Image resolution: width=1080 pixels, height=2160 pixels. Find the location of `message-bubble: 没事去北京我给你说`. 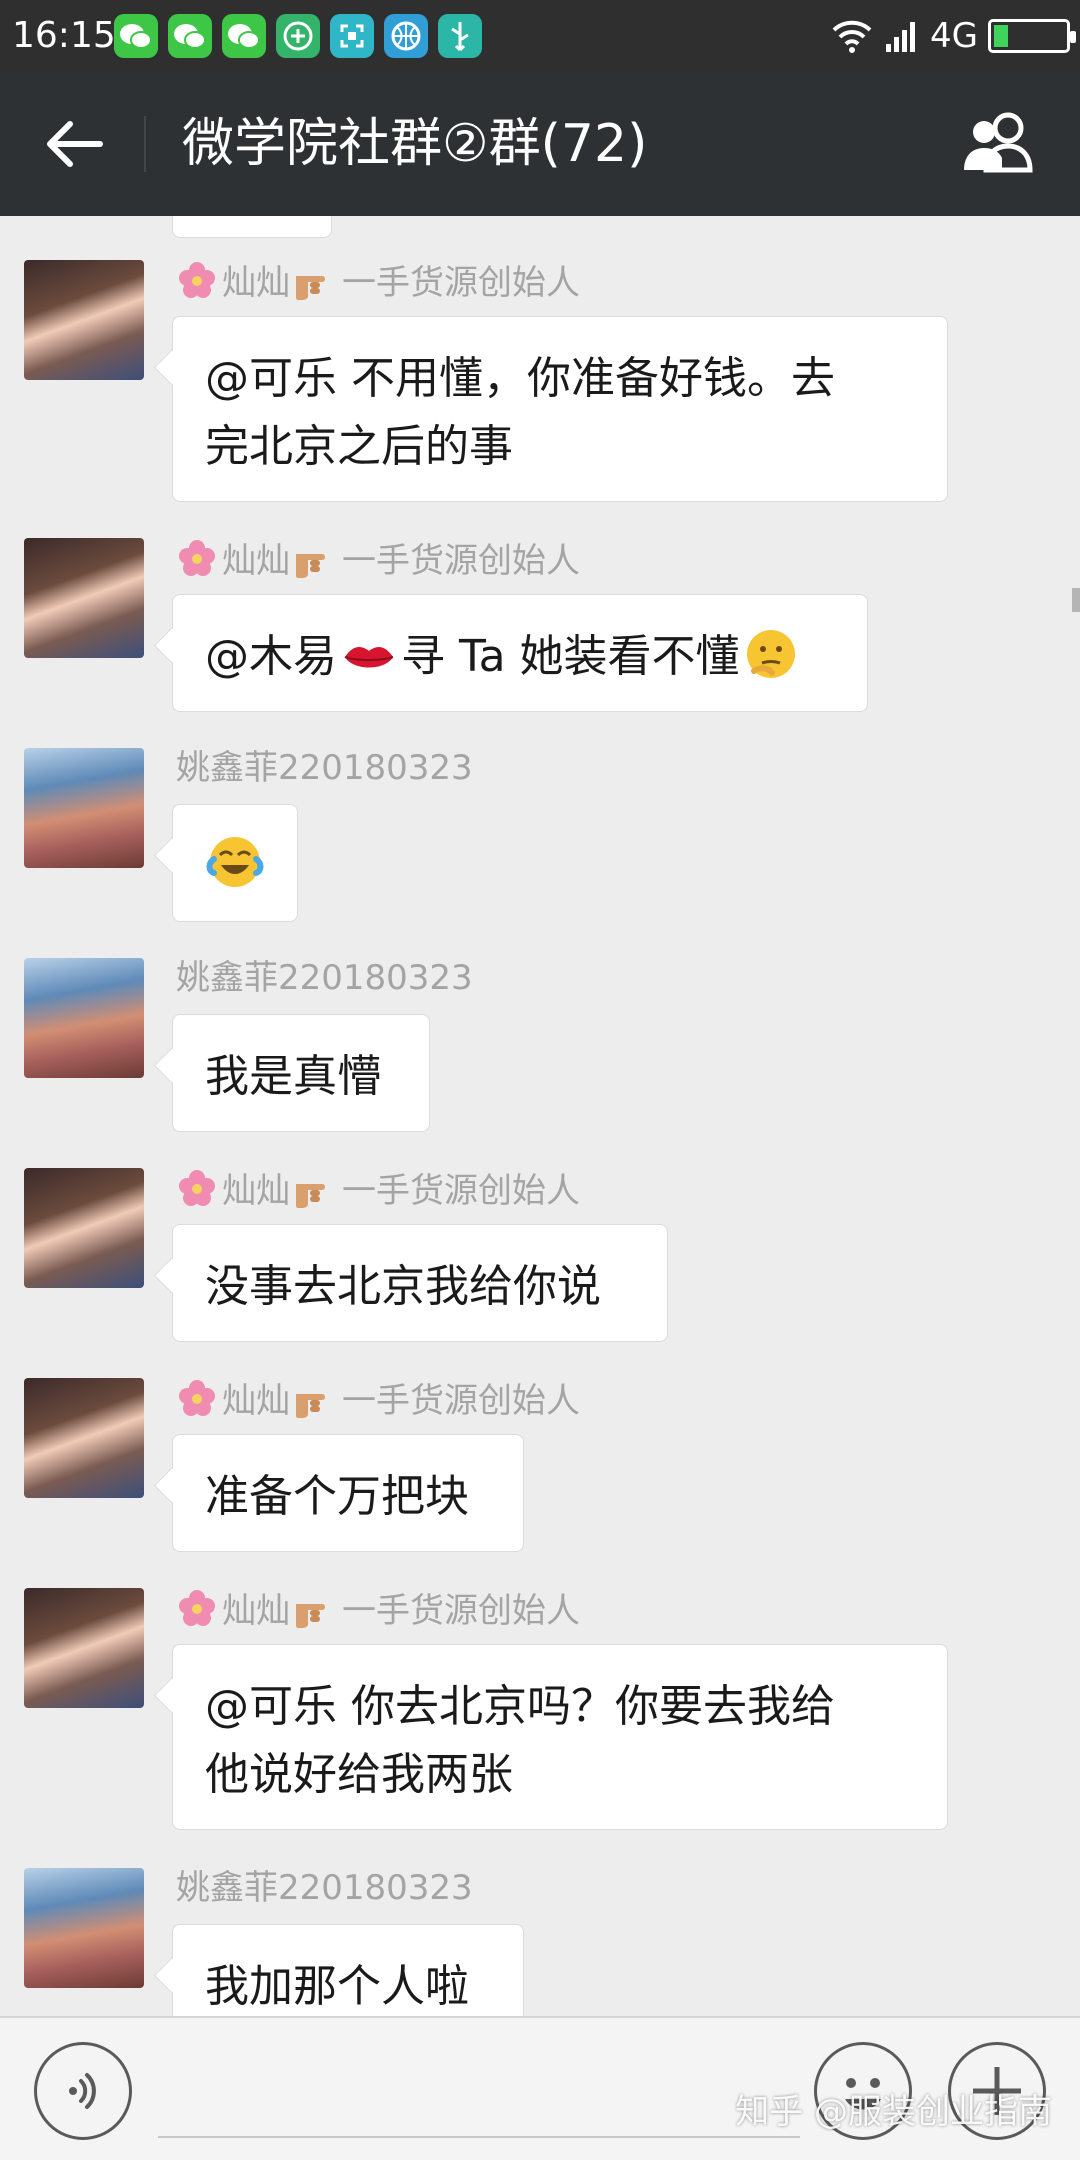

message-bubble: 没事去北京我给你说 is located at coordinates (420, 1283).